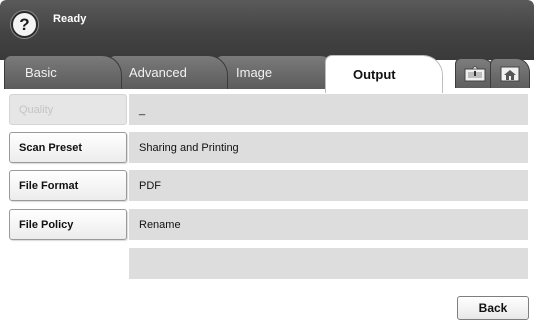 This screenshot has width=534, height=322. I want to click on tab-advanced: Advanced, so click(168, 72).